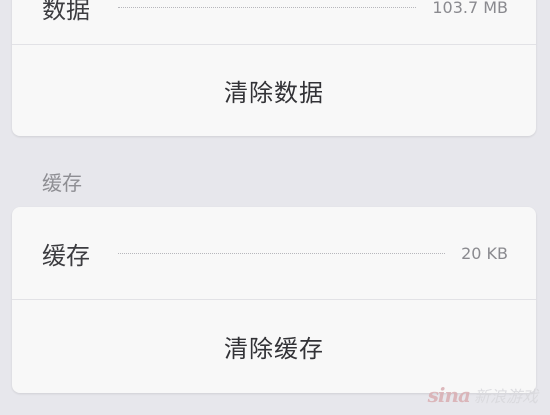 The width and height of the screenshot is (550, 415). What do you see at coordinates (505, 396) in the screenshot?
I see `watermark-text: 新浪游戏` at bounding box center [505, 396].